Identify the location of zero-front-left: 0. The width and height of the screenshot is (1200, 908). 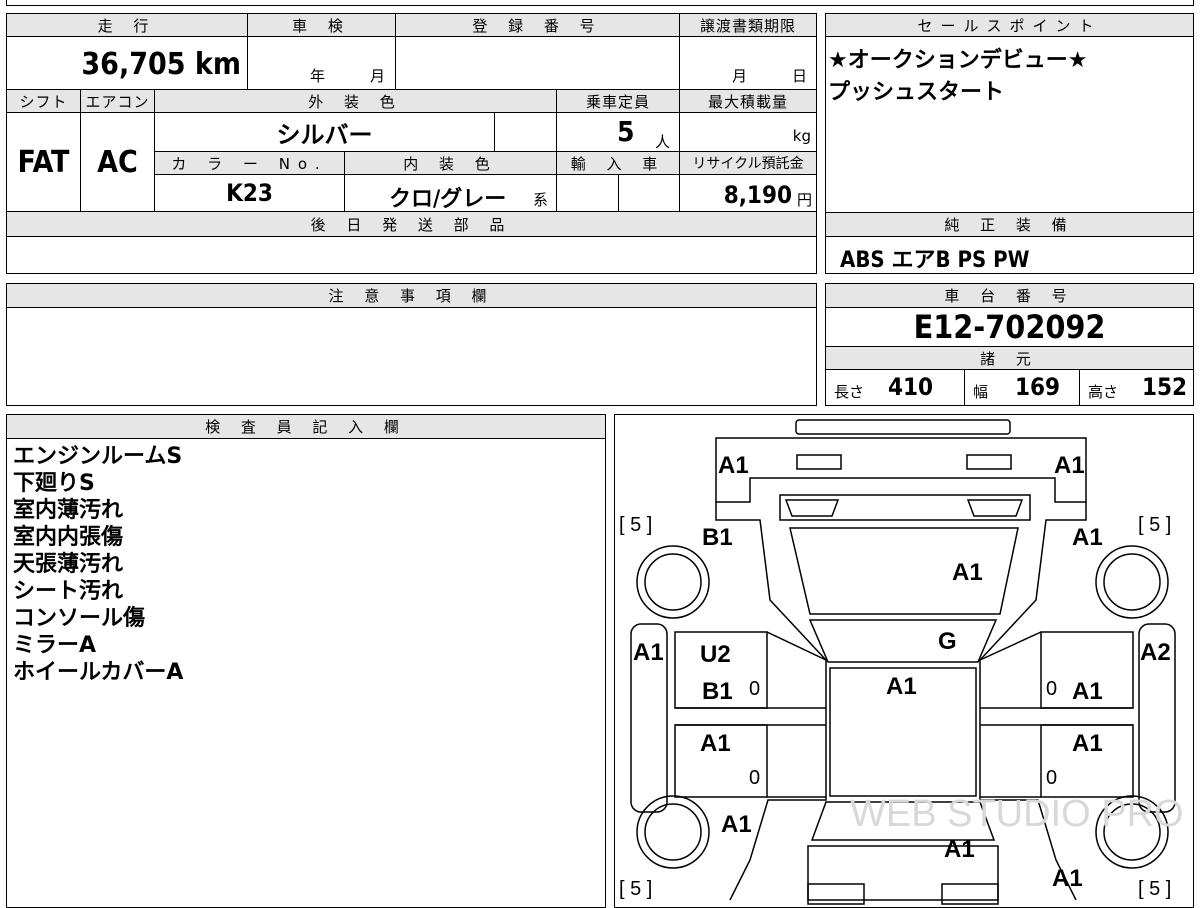
(754, 689).